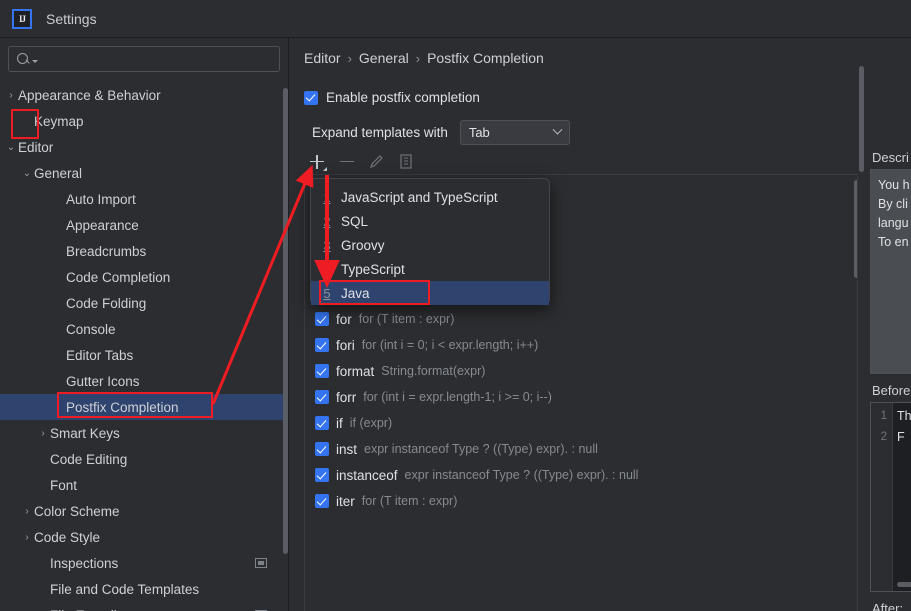 This screenshot has height=611, width=911. I want to click on template-row: format String.format(expr), so click(581, 371).